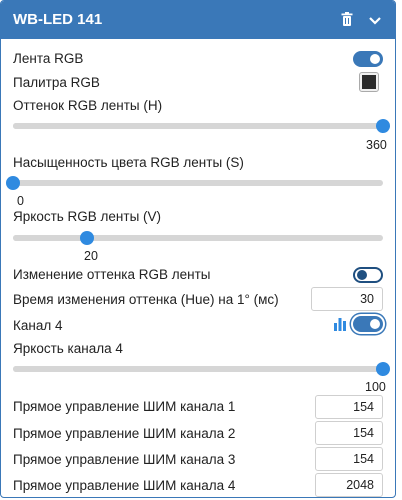 The image size is (402, 500). What do you see at coordinates (198, 238) in the screenshot?
I see `brightness-slider` at bounding box center [198, 238].